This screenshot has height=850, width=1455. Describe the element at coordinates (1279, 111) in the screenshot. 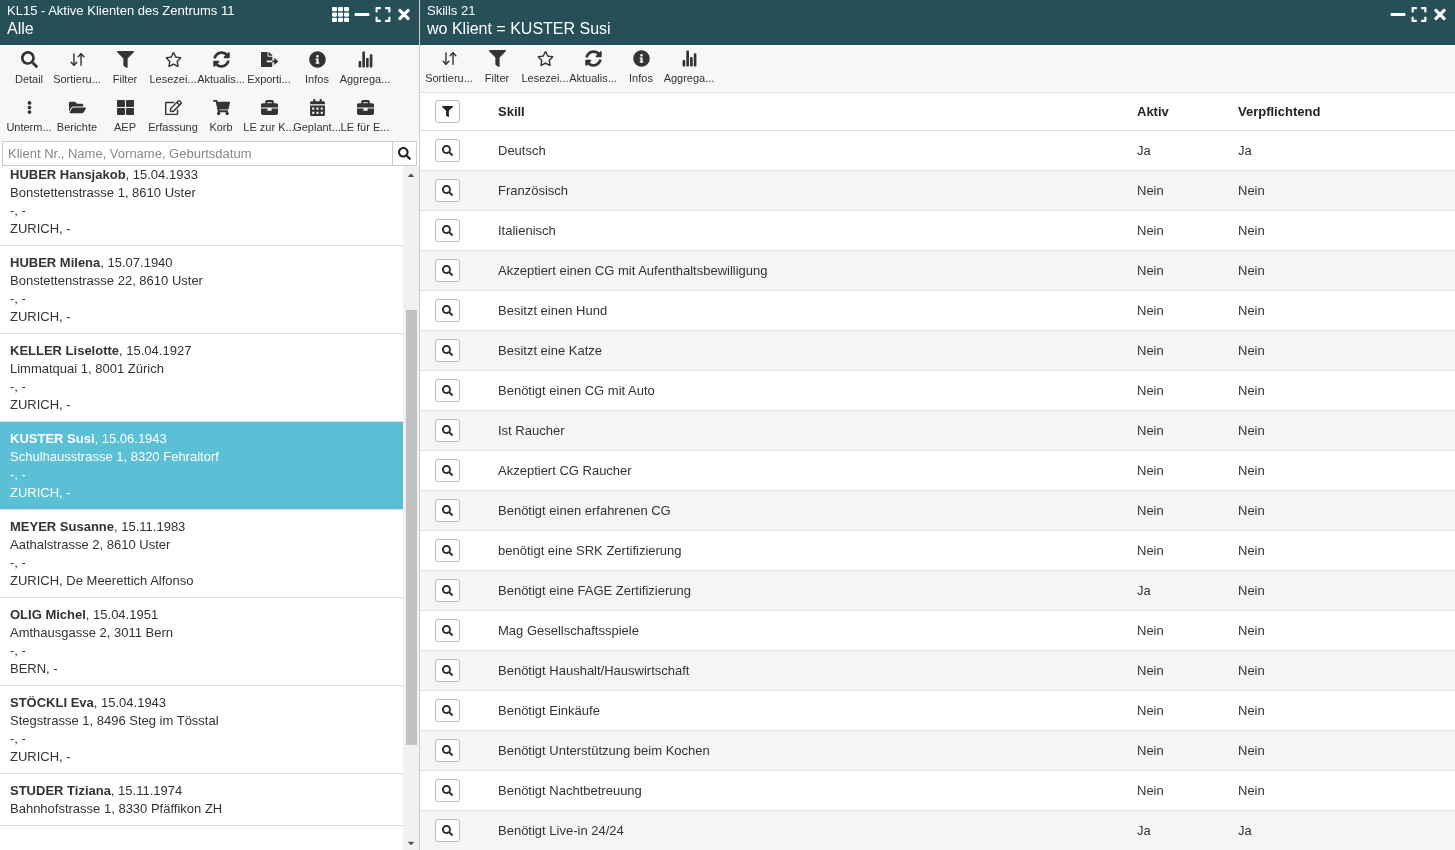

I see `column-header: Verpflichtend` at that location.